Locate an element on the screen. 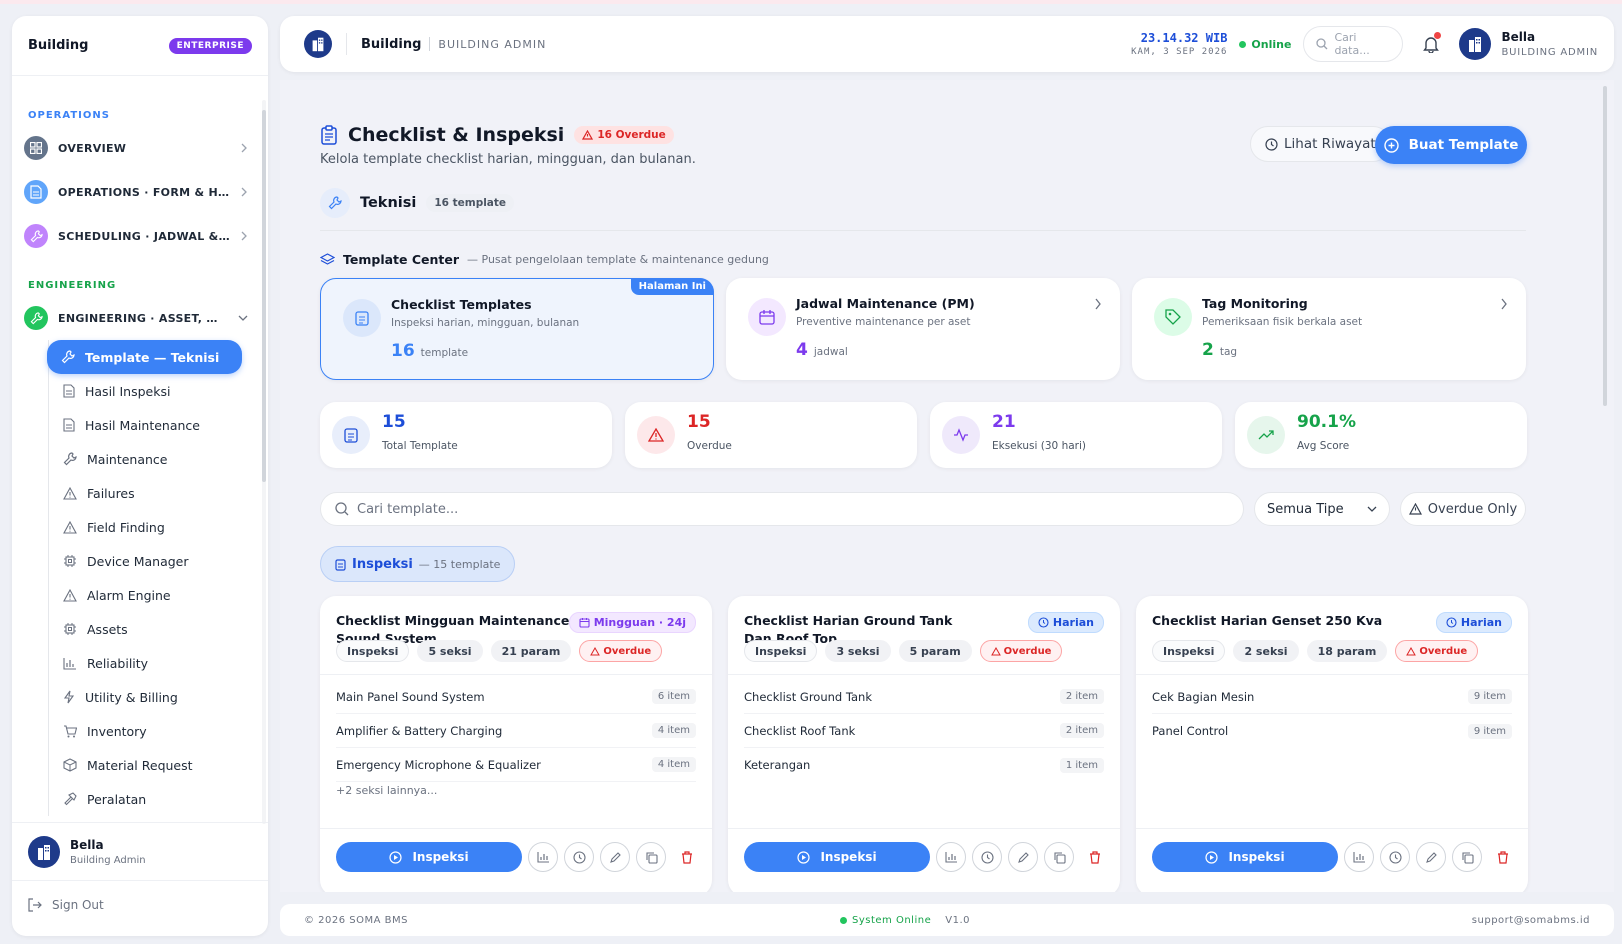  group-tab-inspeksi: Inspeksi — 15 template is located at coordinates (418, 564).